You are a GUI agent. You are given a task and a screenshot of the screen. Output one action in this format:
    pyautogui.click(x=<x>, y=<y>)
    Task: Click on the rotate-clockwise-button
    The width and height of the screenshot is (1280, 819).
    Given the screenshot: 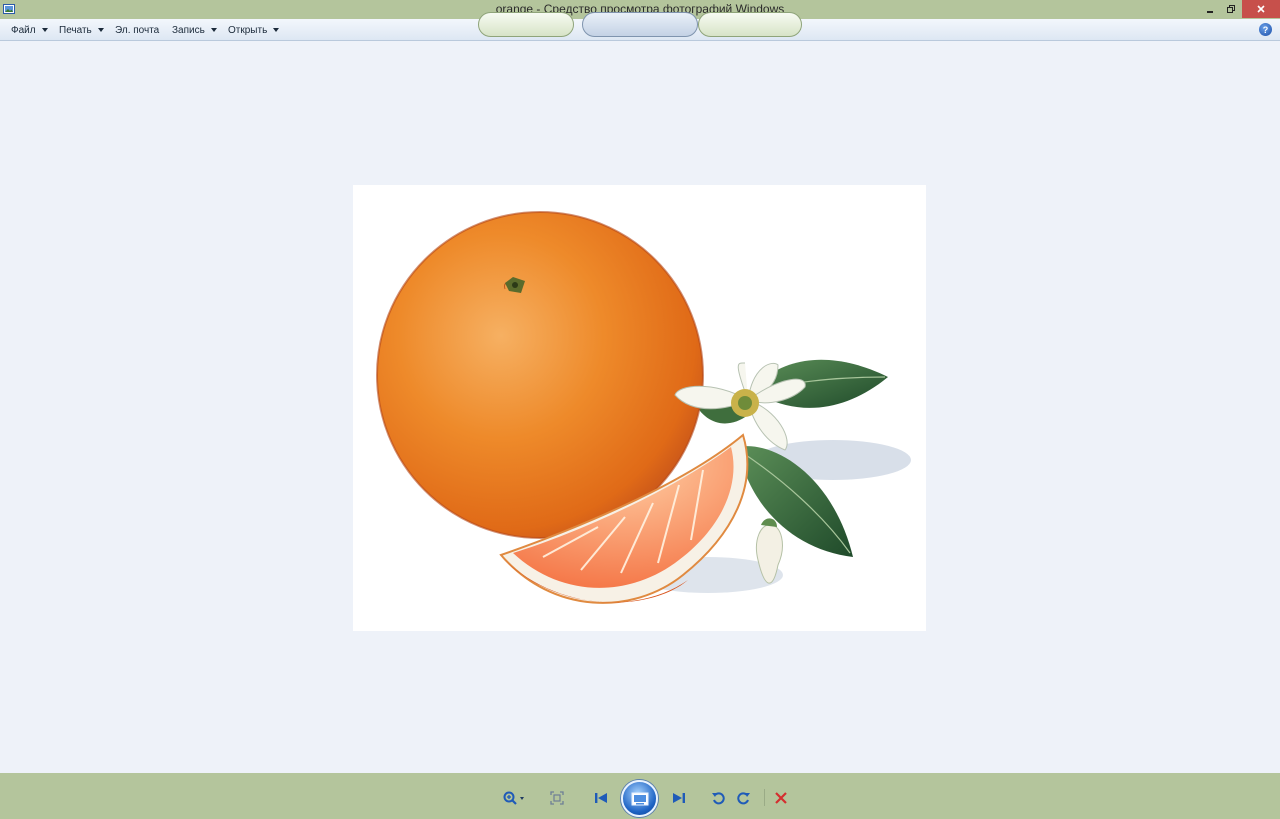 What is the action you would take?
    pyautogui.click(x=744, y=798)
    